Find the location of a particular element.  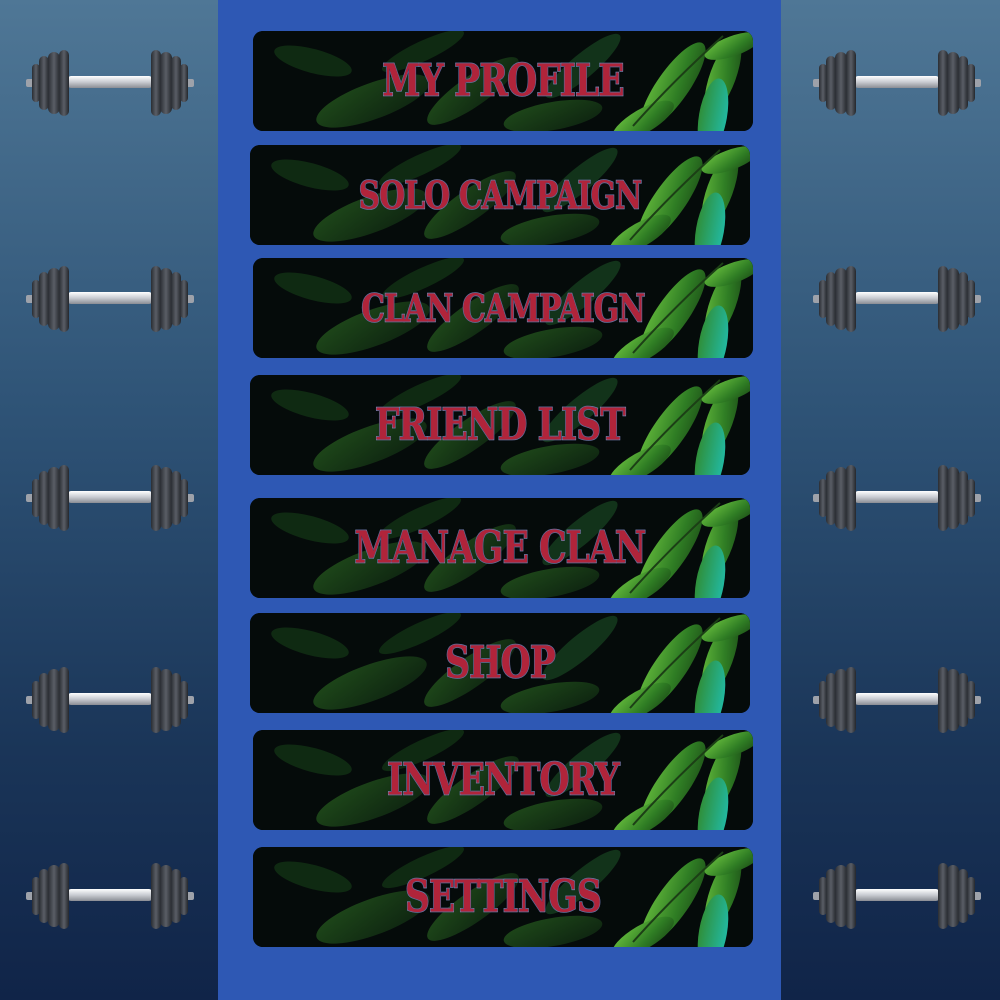

settings-label: SETTINGS is located at coordinates (503, 897).